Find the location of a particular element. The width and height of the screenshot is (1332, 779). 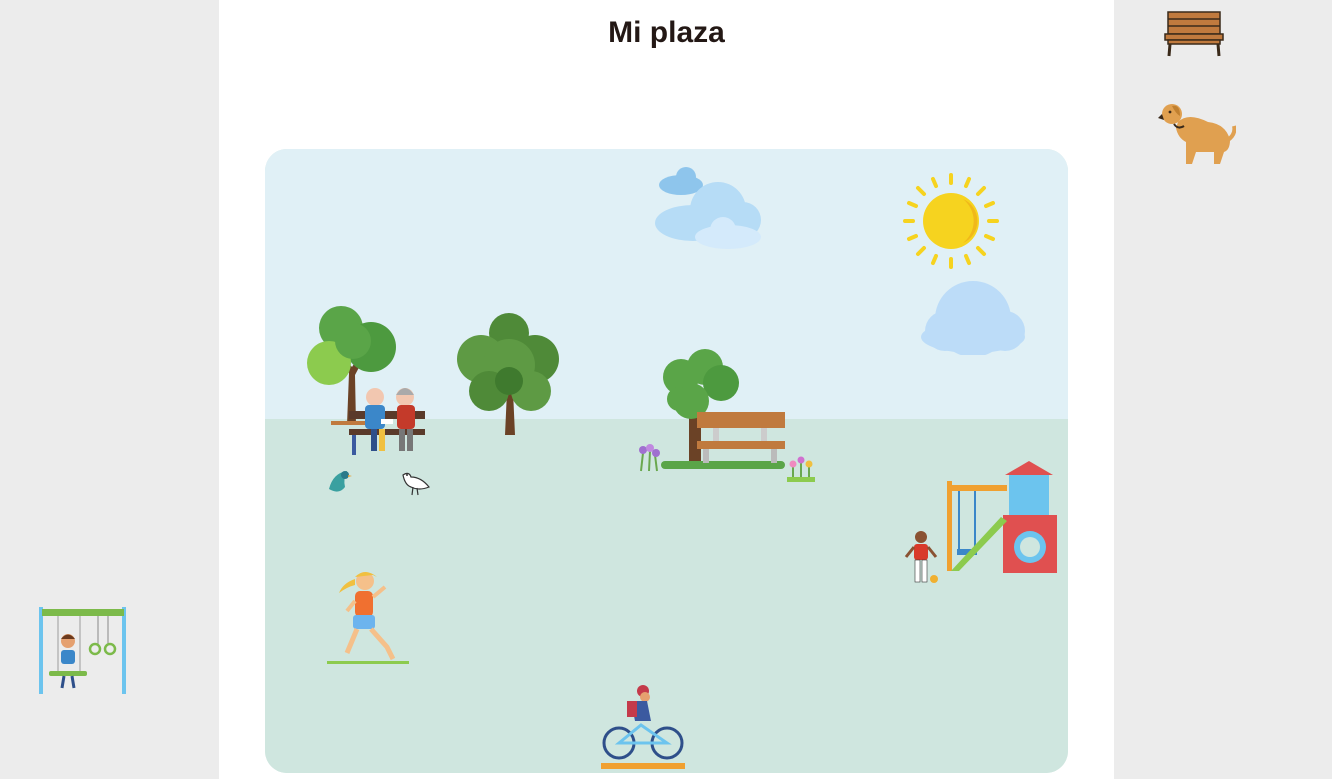

sun-sticker is located at coordinates (951, 221).